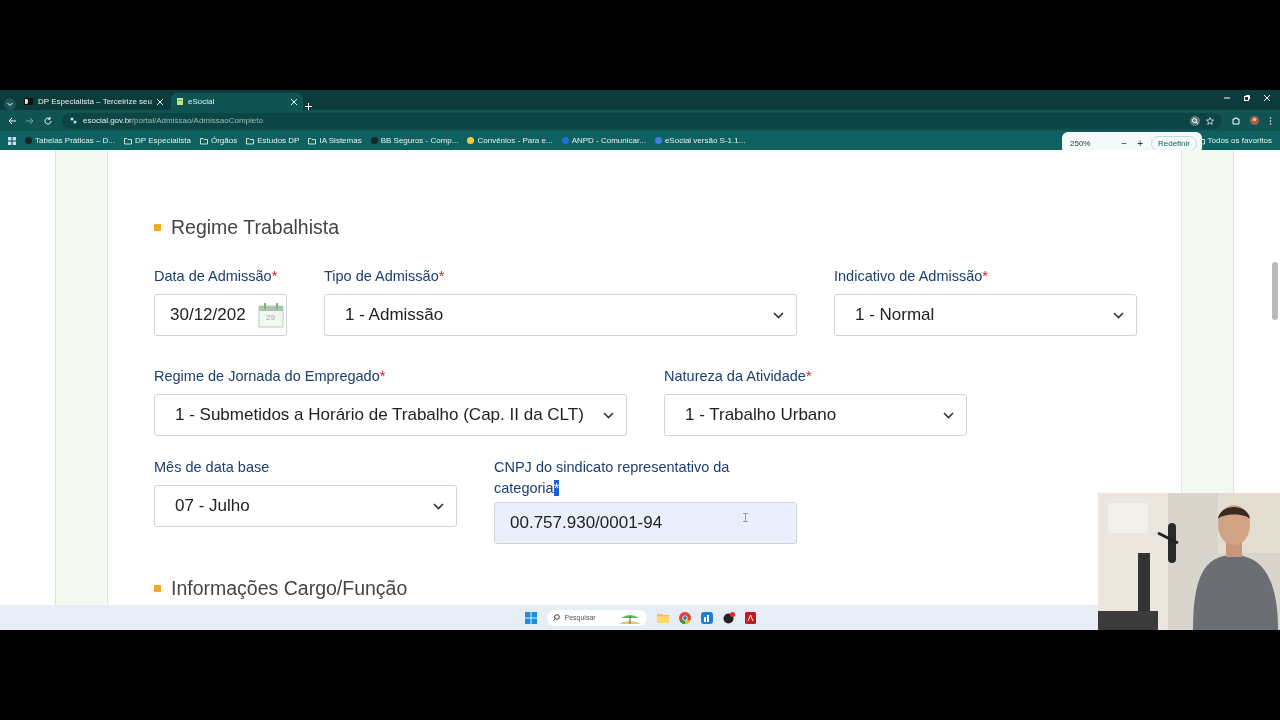 Image resolution: width=1280 pixels, height=720 pixels. I want to click on field-label: Indicativo de Admissão*, so click(911, 276).